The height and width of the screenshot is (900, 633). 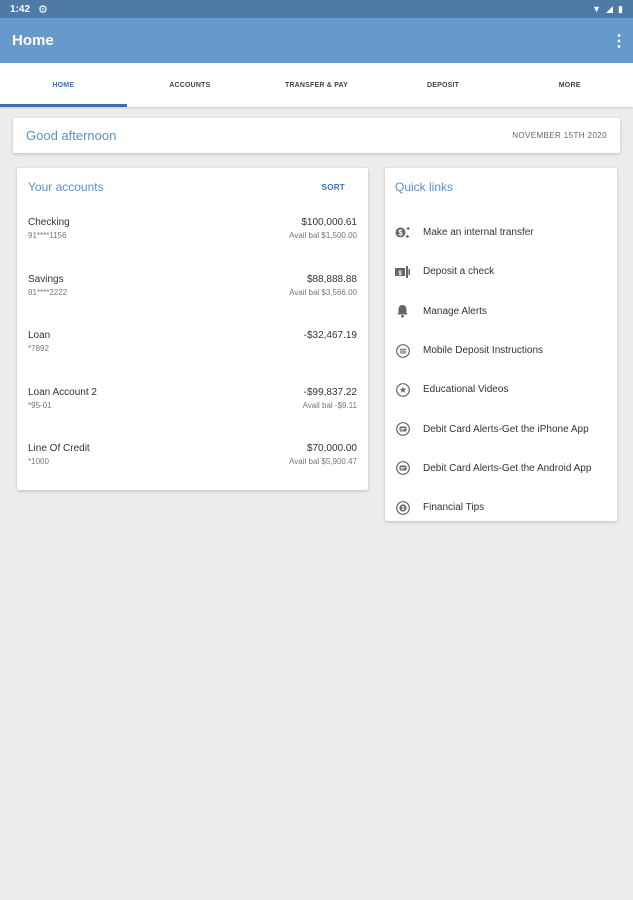 What do you see at coordinates (501, 507) in the screenshot?
I see `quick-link-financial-tips: $ Financial Tips` at bounding box center [501, 507].